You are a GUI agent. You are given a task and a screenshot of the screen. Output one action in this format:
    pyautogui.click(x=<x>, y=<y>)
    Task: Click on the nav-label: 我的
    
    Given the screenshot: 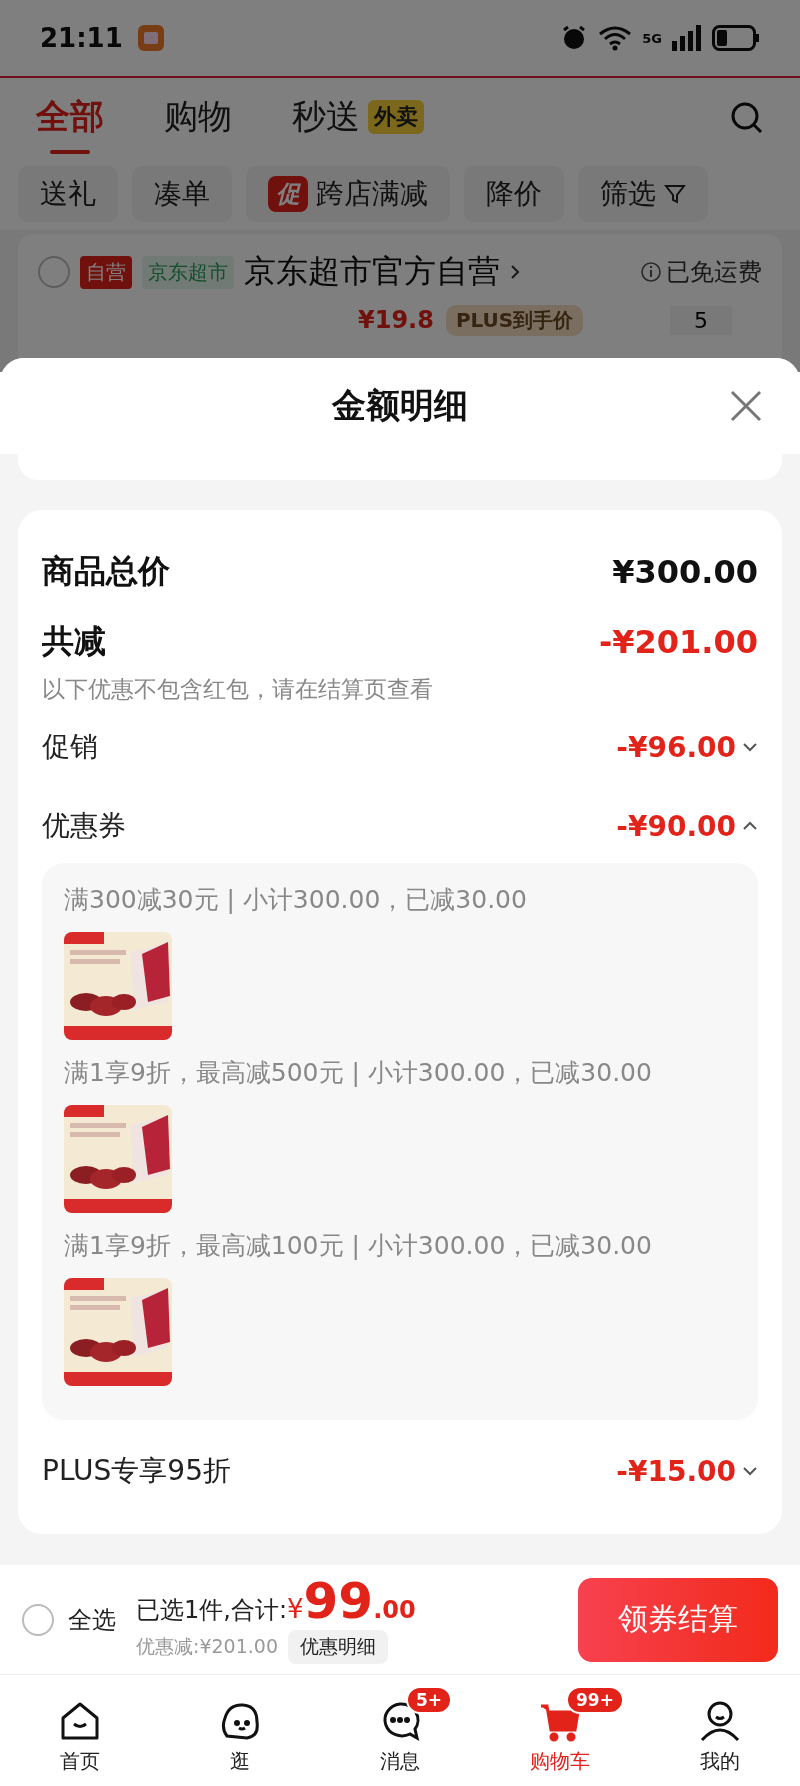 What is the action you would take?
    pyautogui.click(x=720, y=1761)
    